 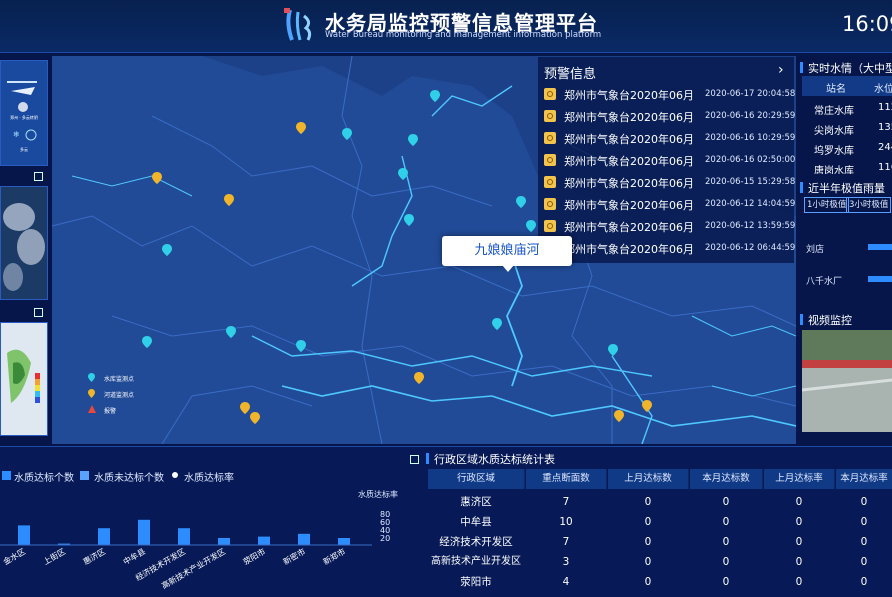 What do you see at coordinates (193, 568) in the screenshot?
I see `chart-category-label: 高新技术产业开发区` at bounding box center [193, 568].